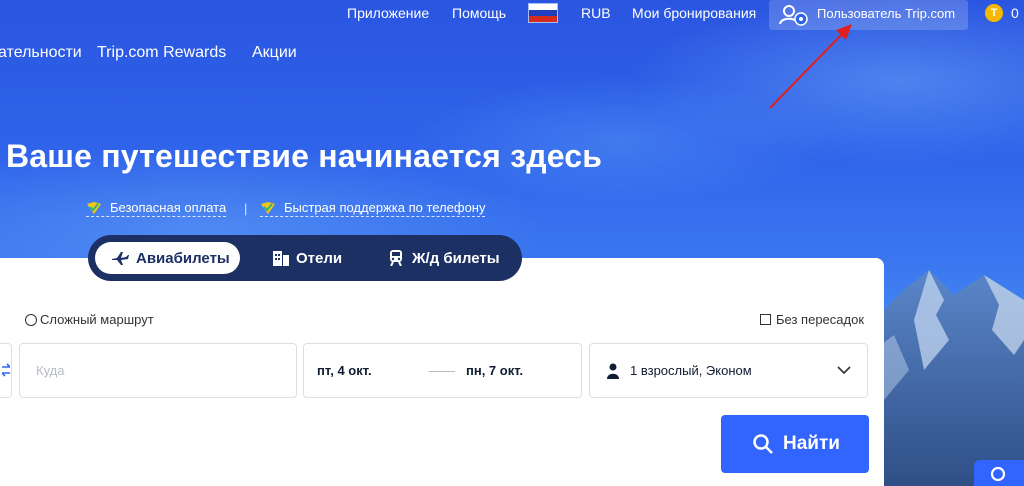 Image resolution: width=1024 pixels, height=486 pixels. What do you see at coordinates (444, 258) in the screenshot?
I see `tab-trains: Ж/д билеты` at bounding box center [444, 258].